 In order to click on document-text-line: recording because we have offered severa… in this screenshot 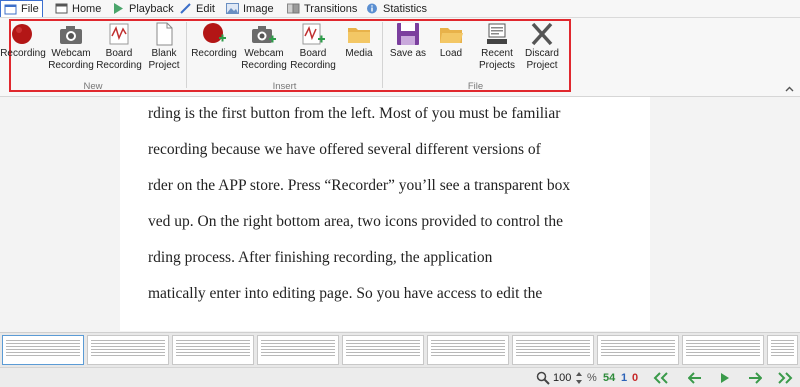, I will do `click(344, 149)`.